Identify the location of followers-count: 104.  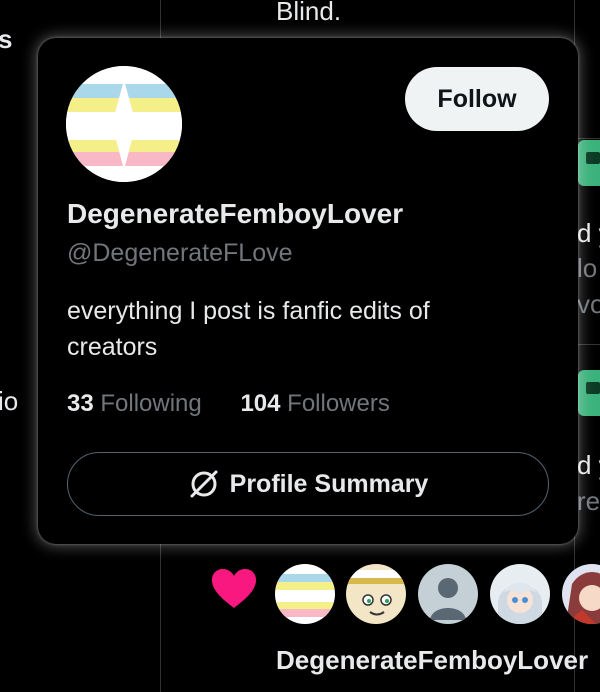
(260, 403).